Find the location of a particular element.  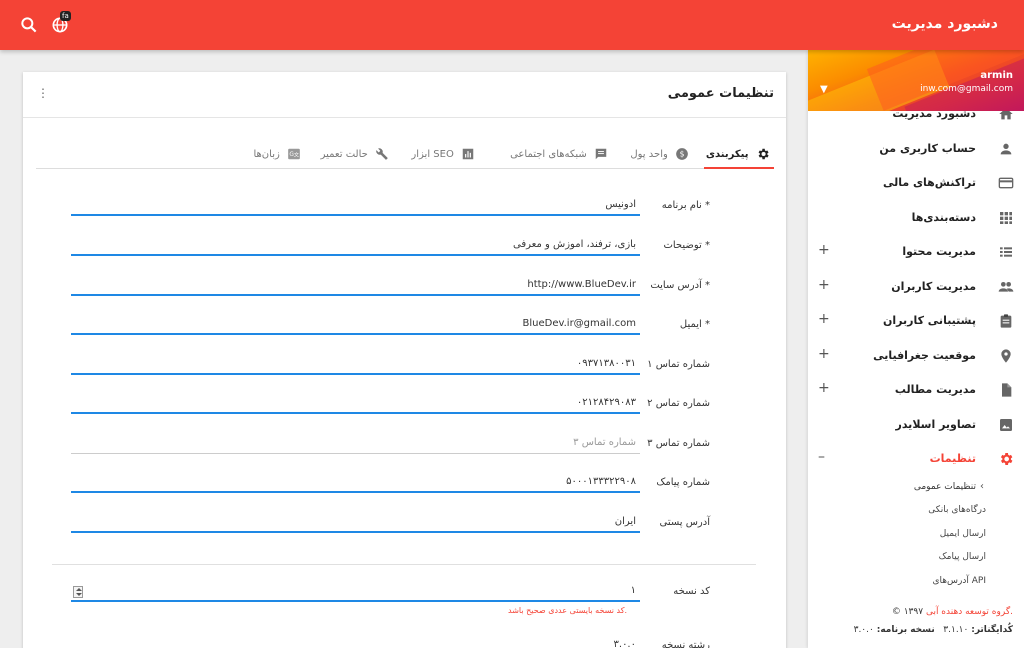

email-input is located at coordinates (355, 324).